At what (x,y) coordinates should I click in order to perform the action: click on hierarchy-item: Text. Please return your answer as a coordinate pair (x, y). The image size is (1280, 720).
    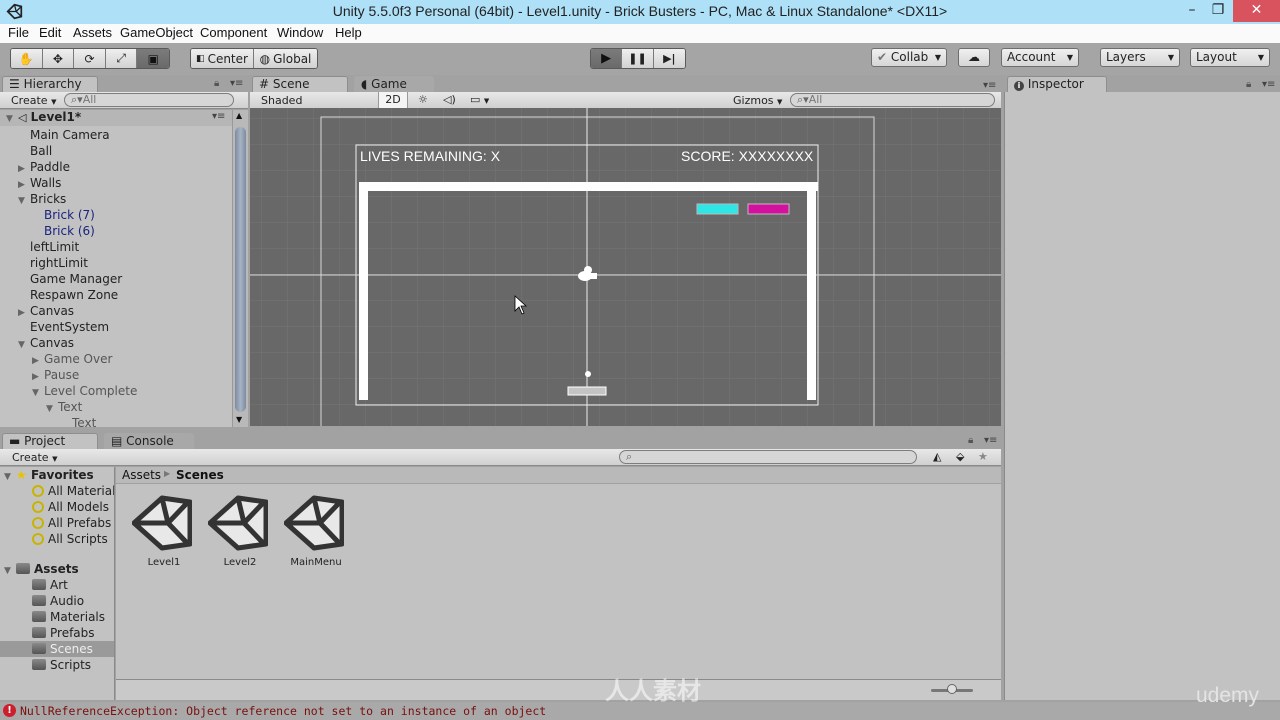
    Looking at the image, I should click on (78, 423).